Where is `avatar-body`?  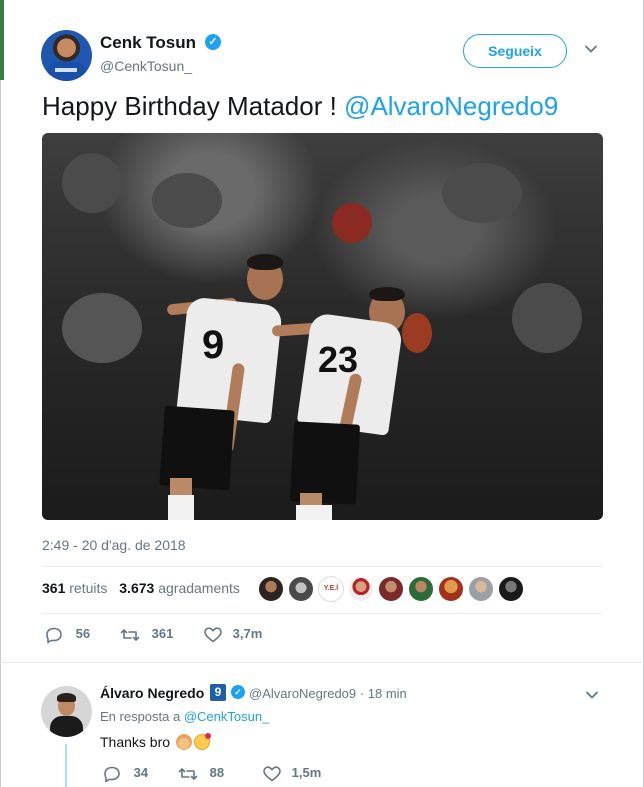
avatar-body is located at coordinates (66, 726).